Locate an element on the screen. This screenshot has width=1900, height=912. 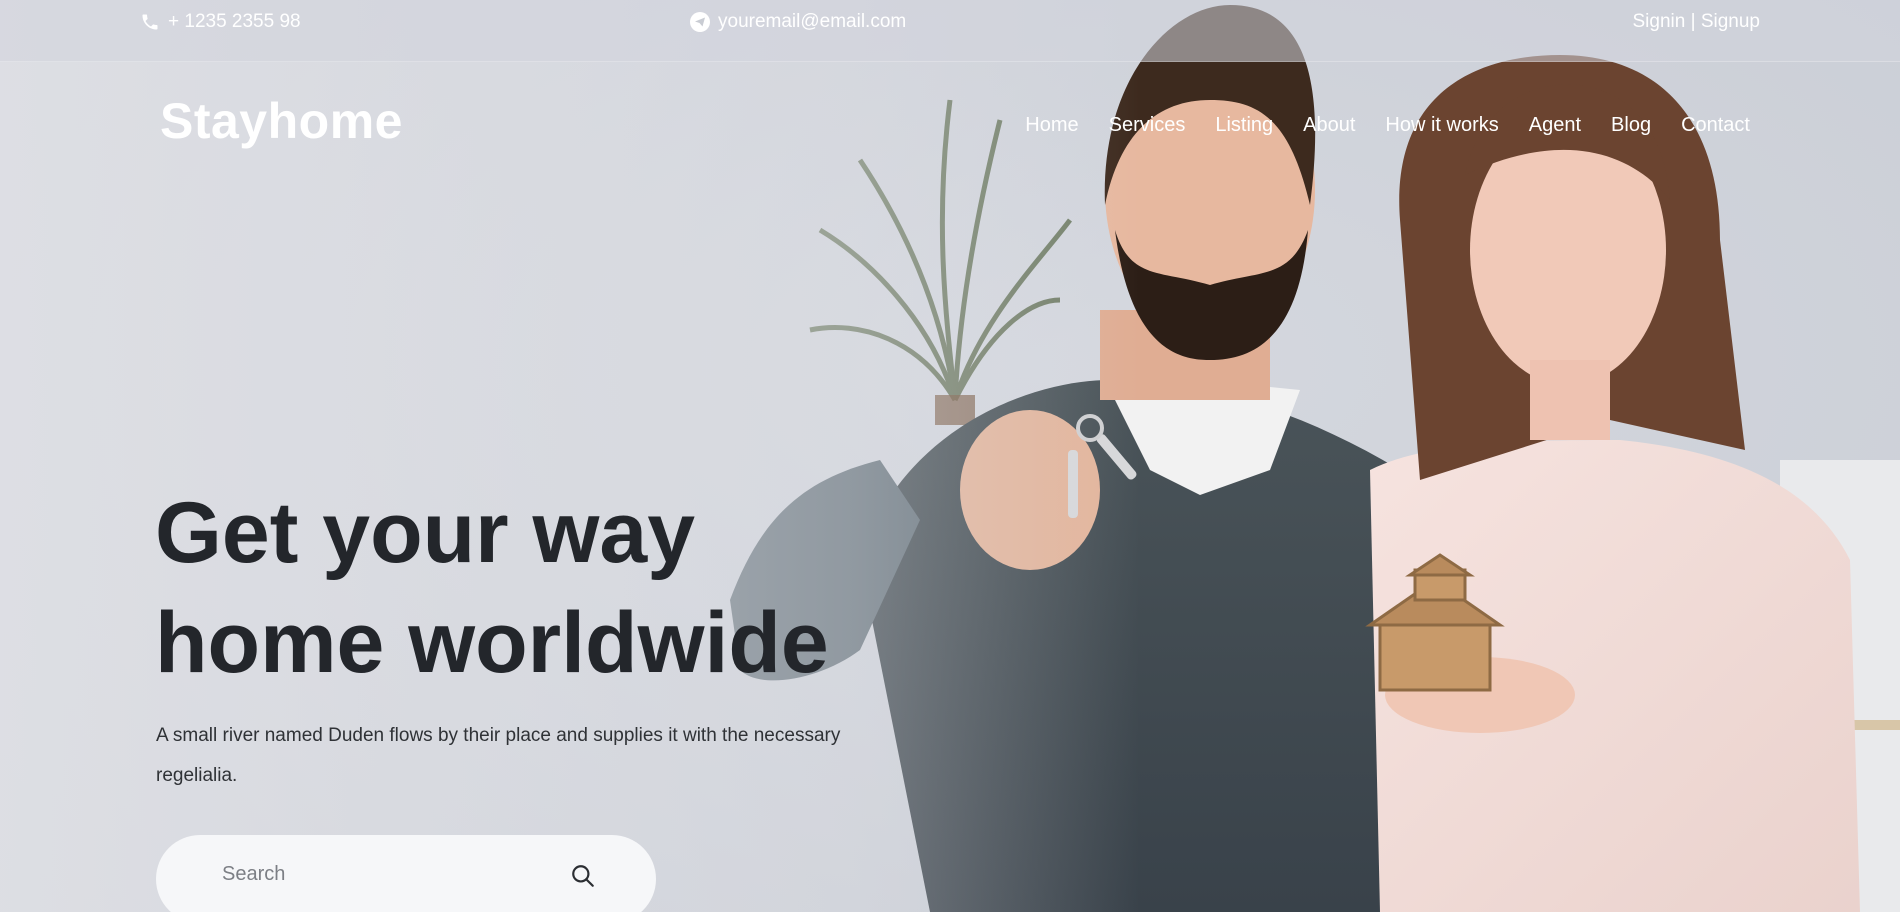
nav-item-home: Home is located at coordinates (1051, 125).